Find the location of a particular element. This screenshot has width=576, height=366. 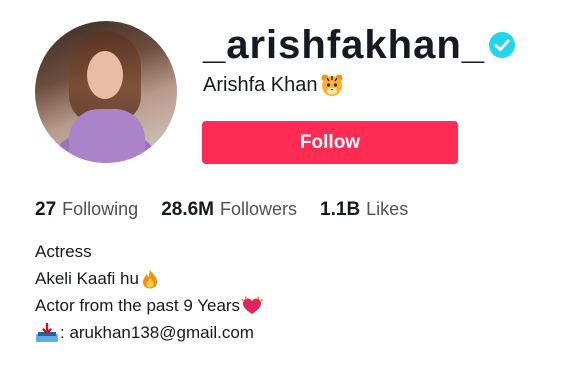

followers-stat: 28.6M Followers is located at coordinates (229, 210).